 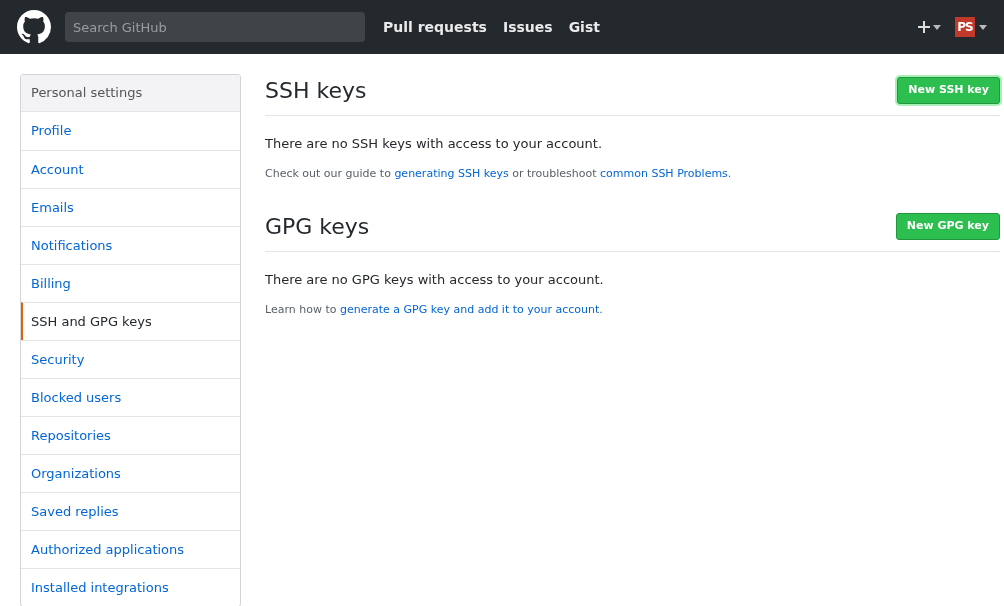 What do you see at coordinates (130, 435) in the screenshot?
I see `sidebar-item: Repositories` at bounding box center [130, 435].